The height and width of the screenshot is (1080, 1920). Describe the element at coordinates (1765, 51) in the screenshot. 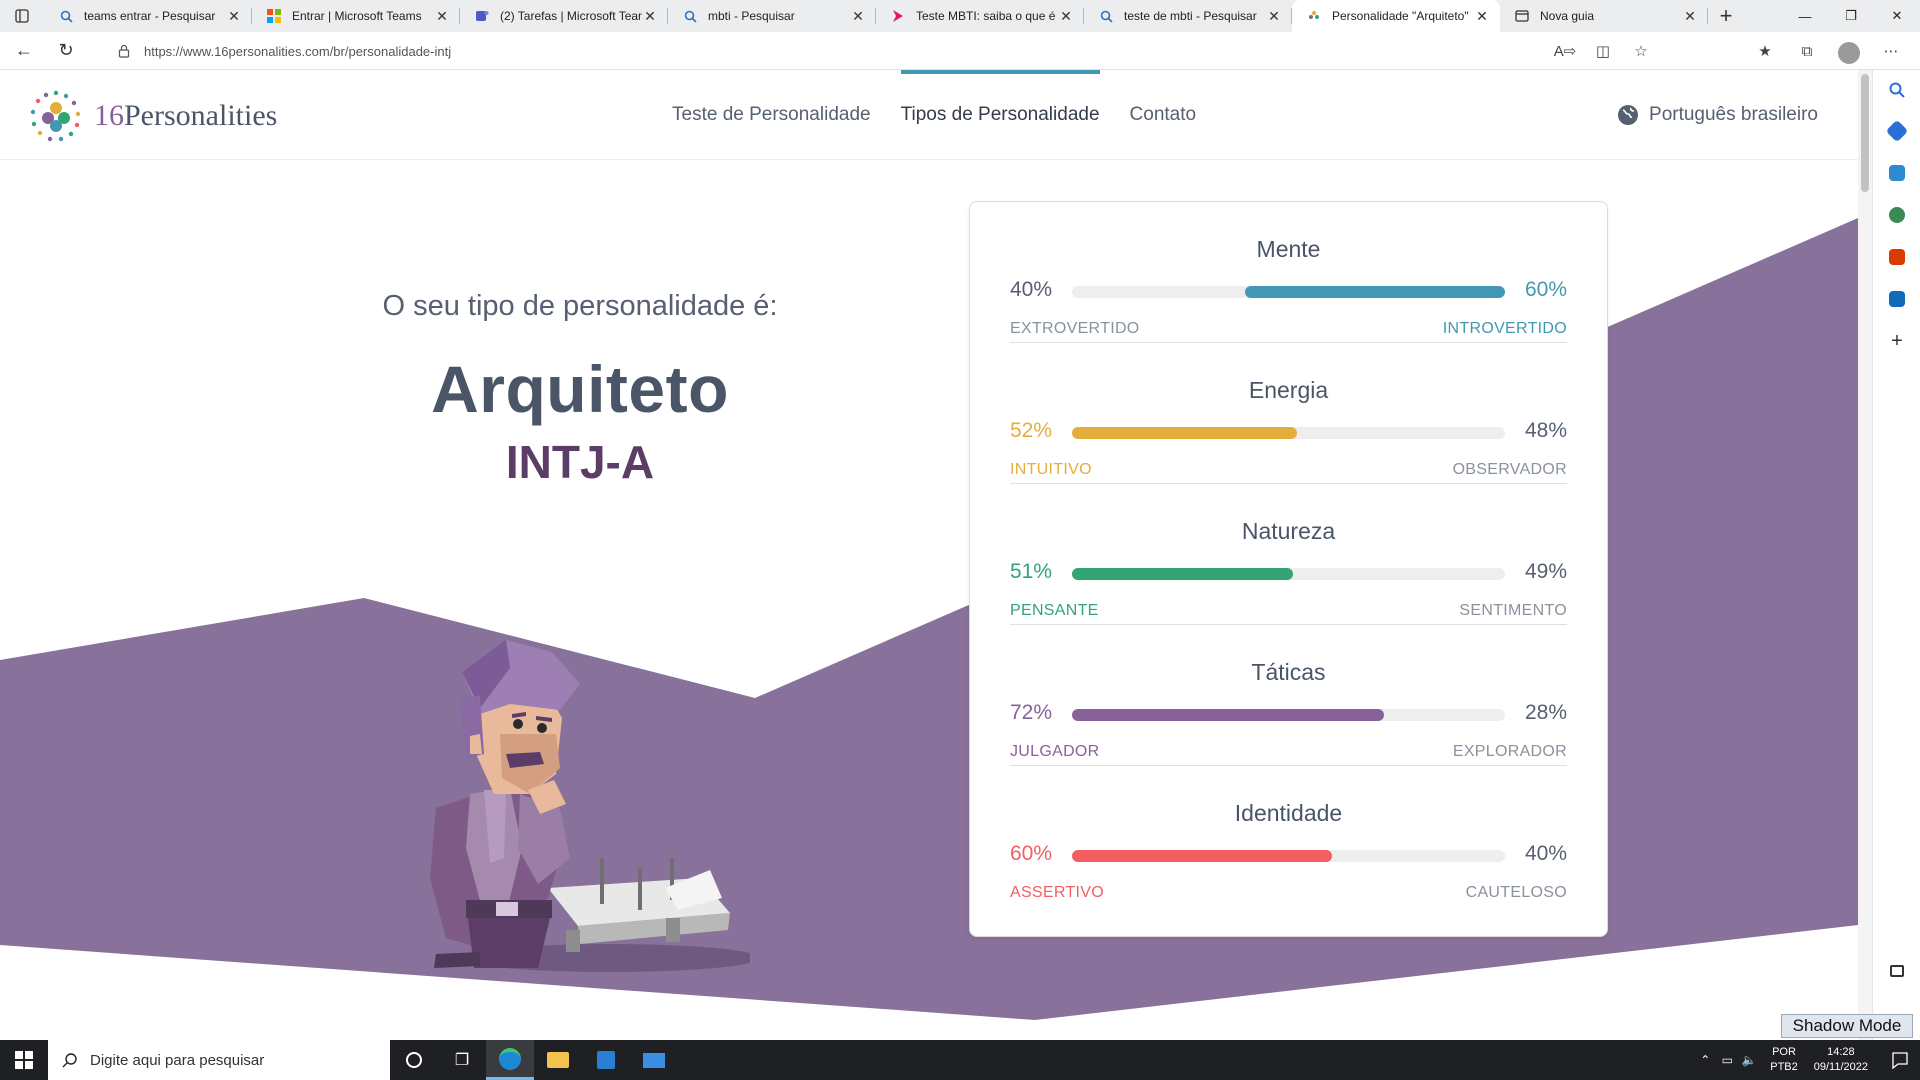

I see `favorites-icon: ★` at that location.